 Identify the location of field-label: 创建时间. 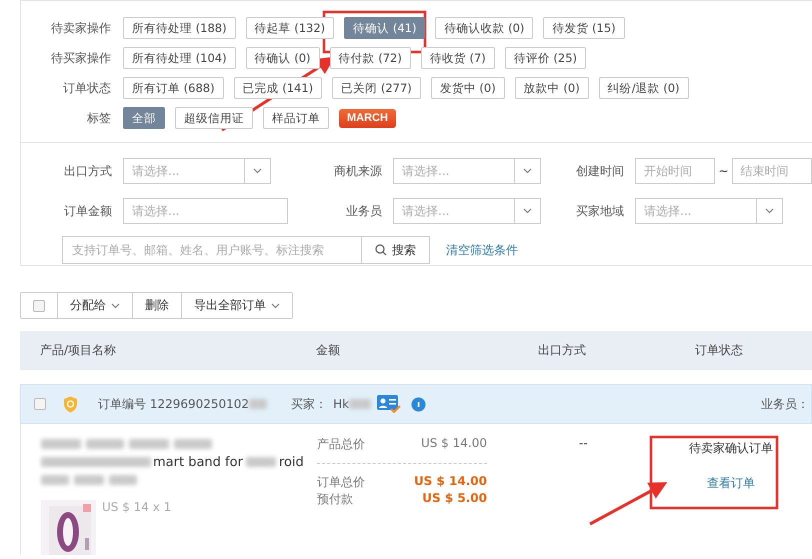
(600, 171).